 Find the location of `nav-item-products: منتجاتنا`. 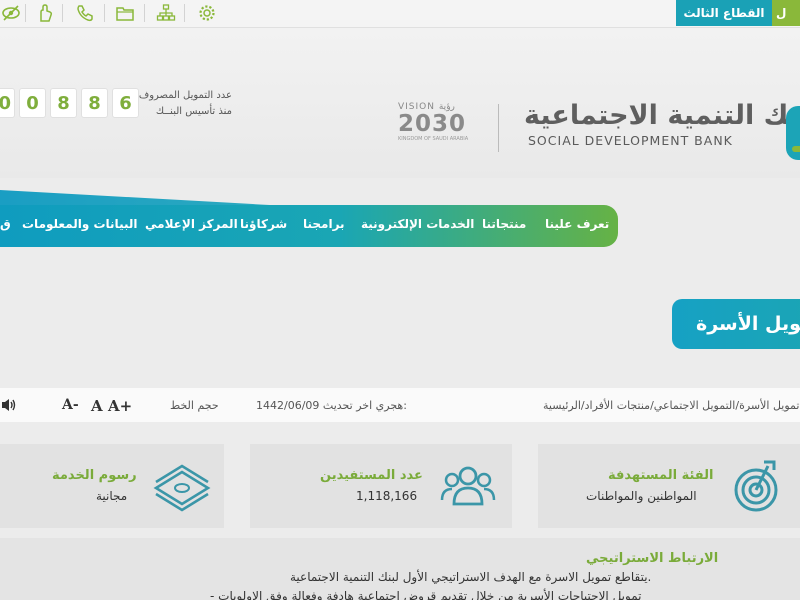

nav-item-products: منتجاتنا is located at coordinates (504, 224).